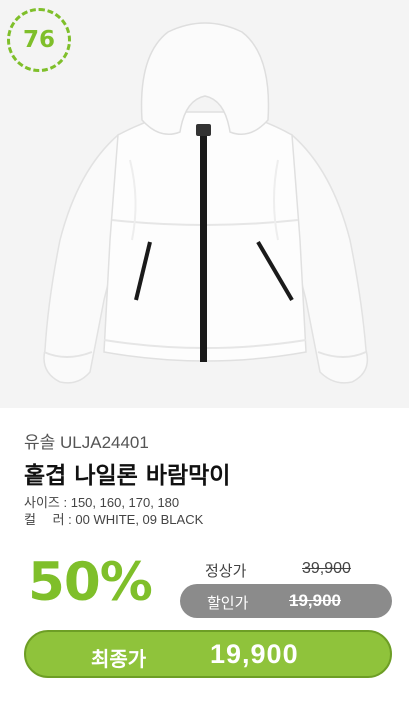  I want to click on regular-price-label: 정상가, so click(226, 571).